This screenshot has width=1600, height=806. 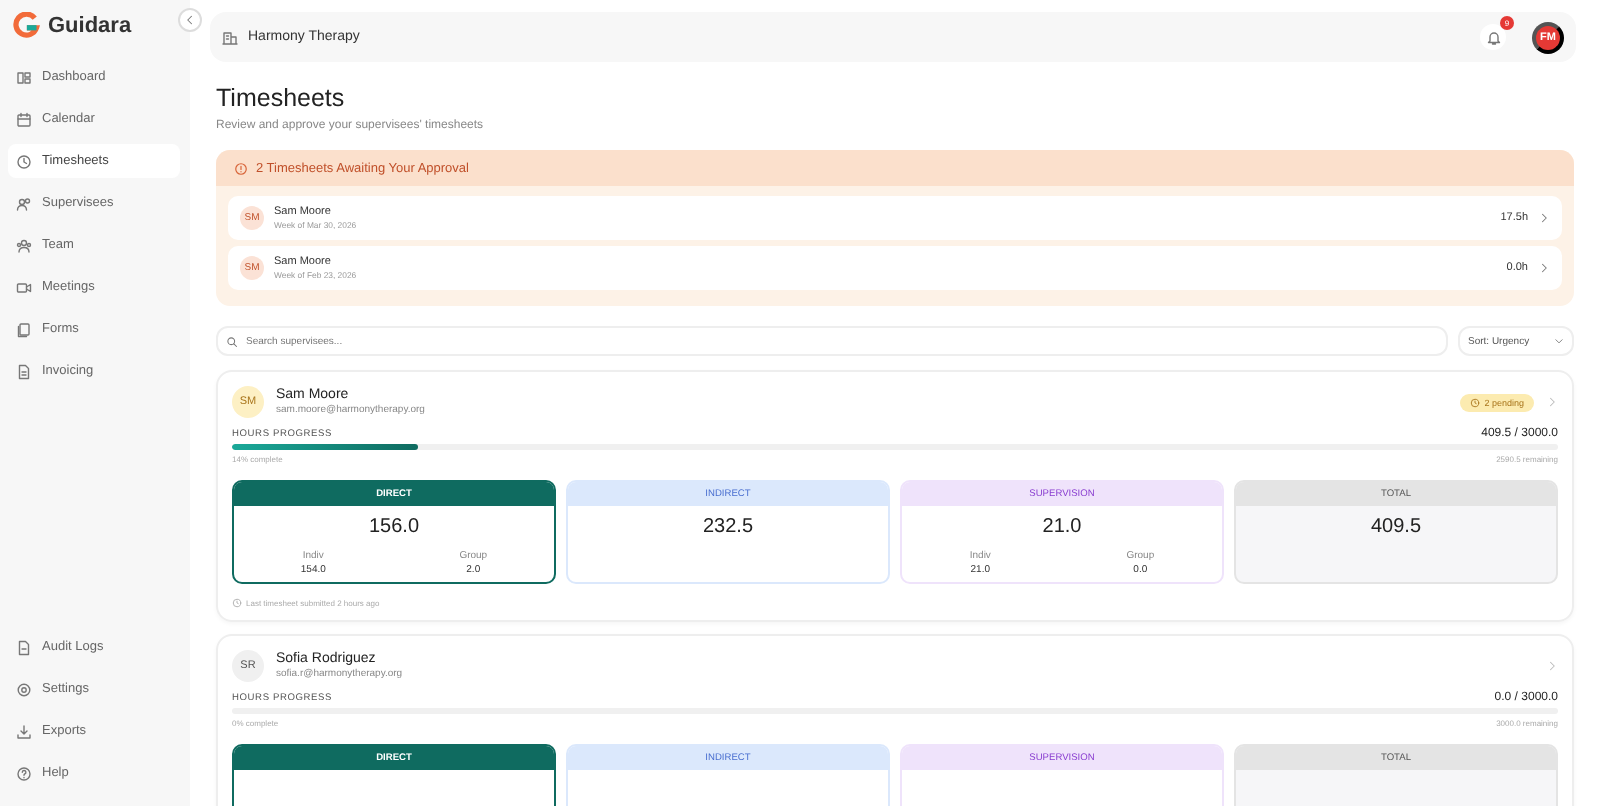 What do you see at coordinates (1062, 527) in the screenshot?
I see `stat-value: 21.0` at bounding box center [1062, 527].